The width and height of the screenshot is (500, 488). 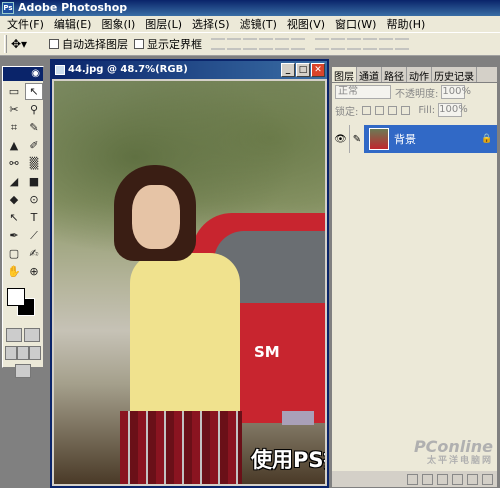 What do you see at coordinates (14, 199) in the screenshot?
I see `blur-tool-icon: ◆` at bounding box center [14, 199].